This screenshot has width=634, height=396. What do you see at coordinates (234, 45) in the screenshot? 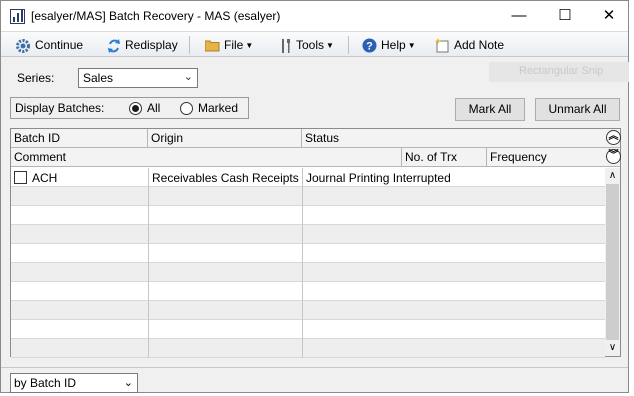
I see `file-label: File` at bounding box center [234, 45].